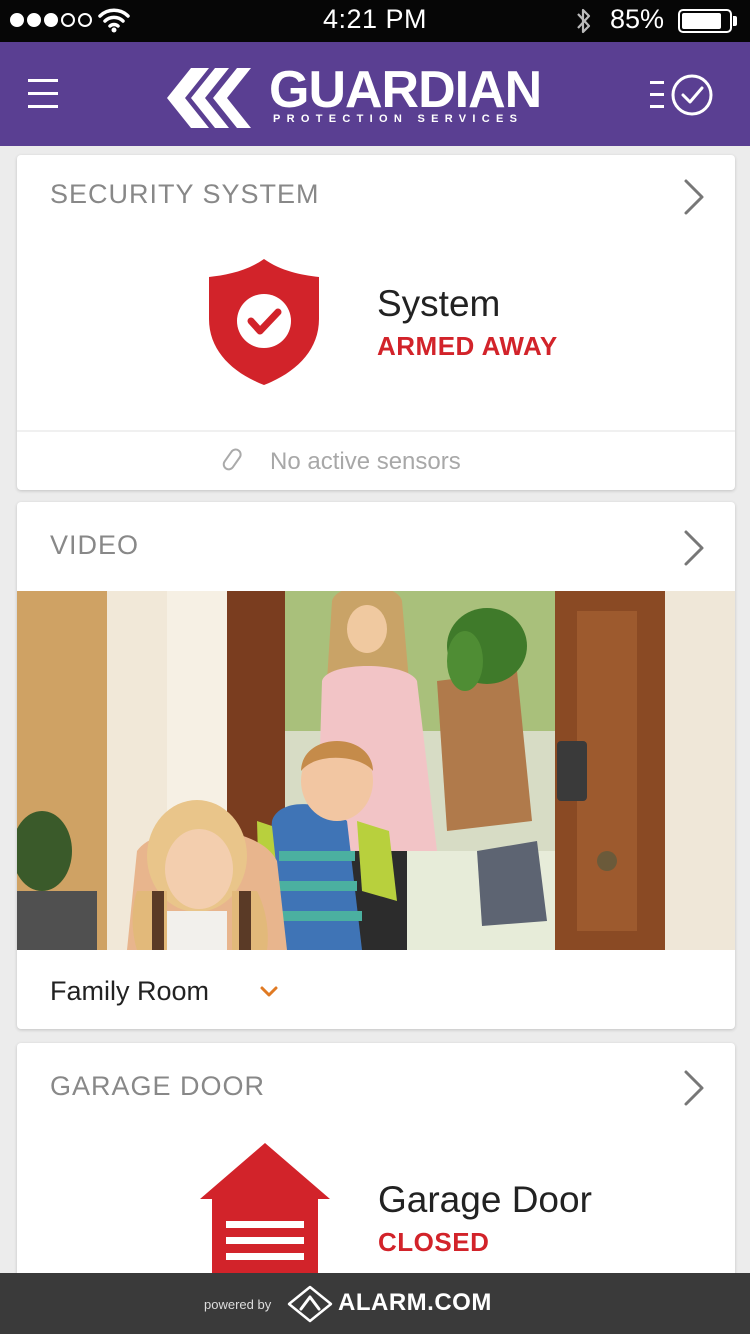  Describe the element at coordinates (434, 1242) in the screenshot. I see `garage-device-status: CLOSED` at that location.